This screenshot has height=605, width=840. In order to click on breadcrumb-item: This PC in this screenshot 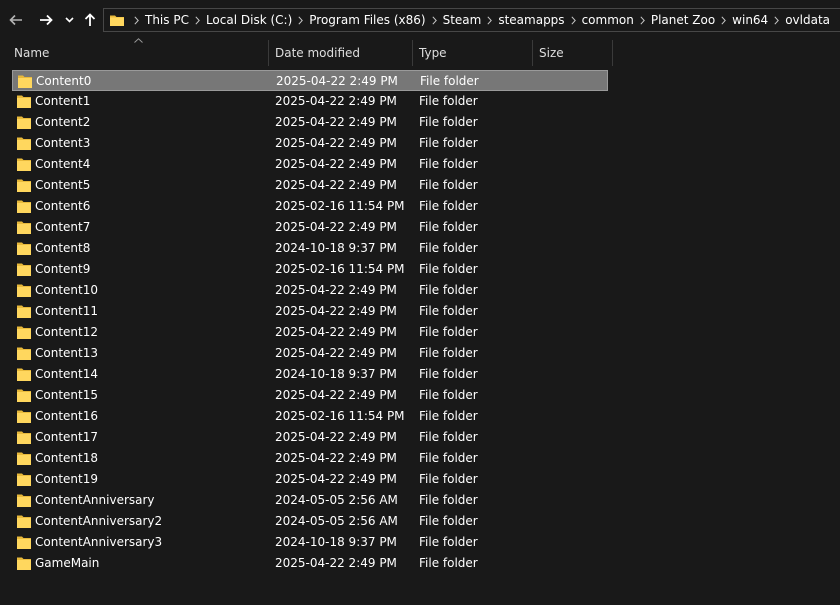, I will do `click(167, 20)`.